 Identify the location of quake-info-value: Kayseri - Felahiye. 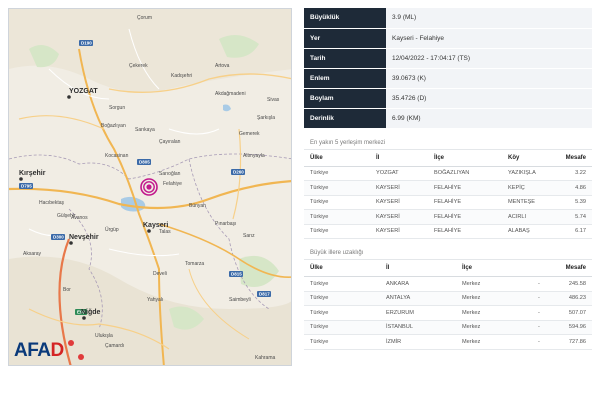
(489, 38).